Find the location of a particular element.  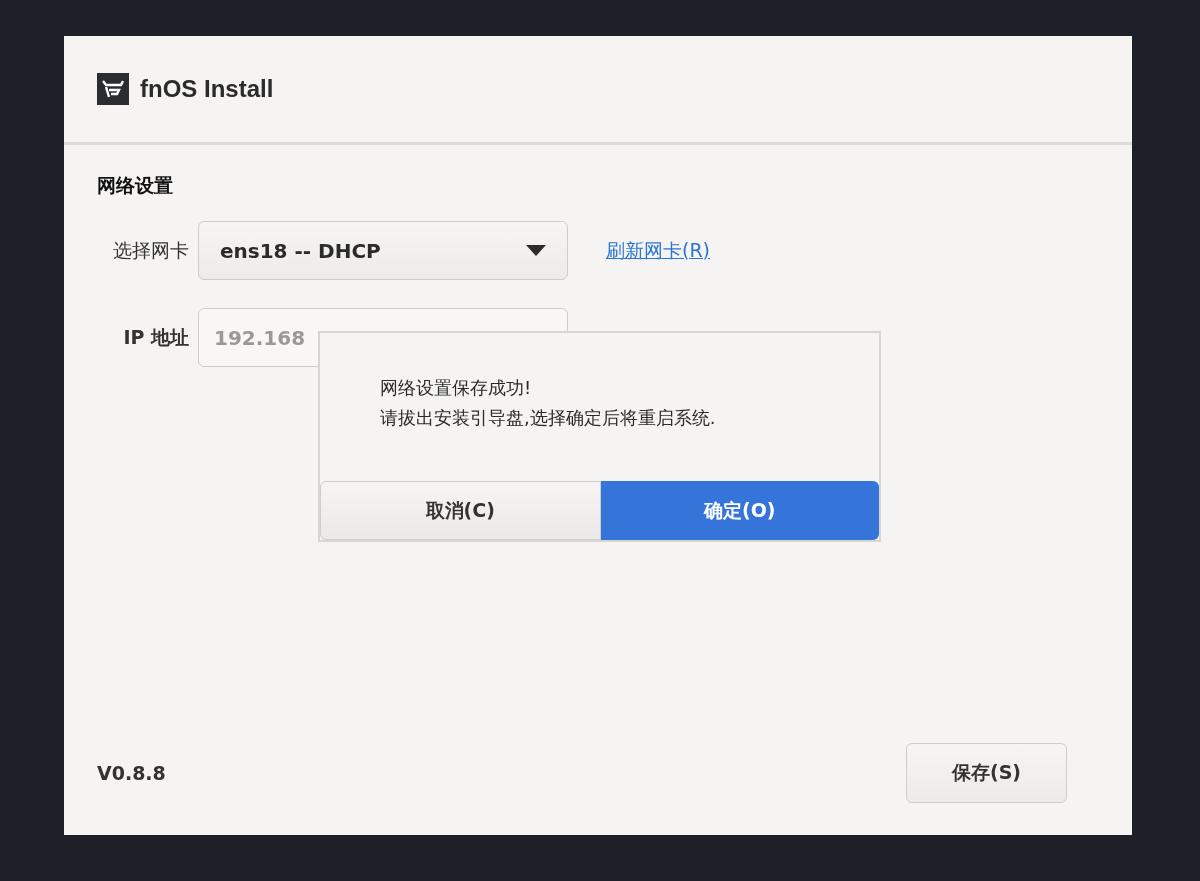

caret-icon is located at coordinates (536, 250).